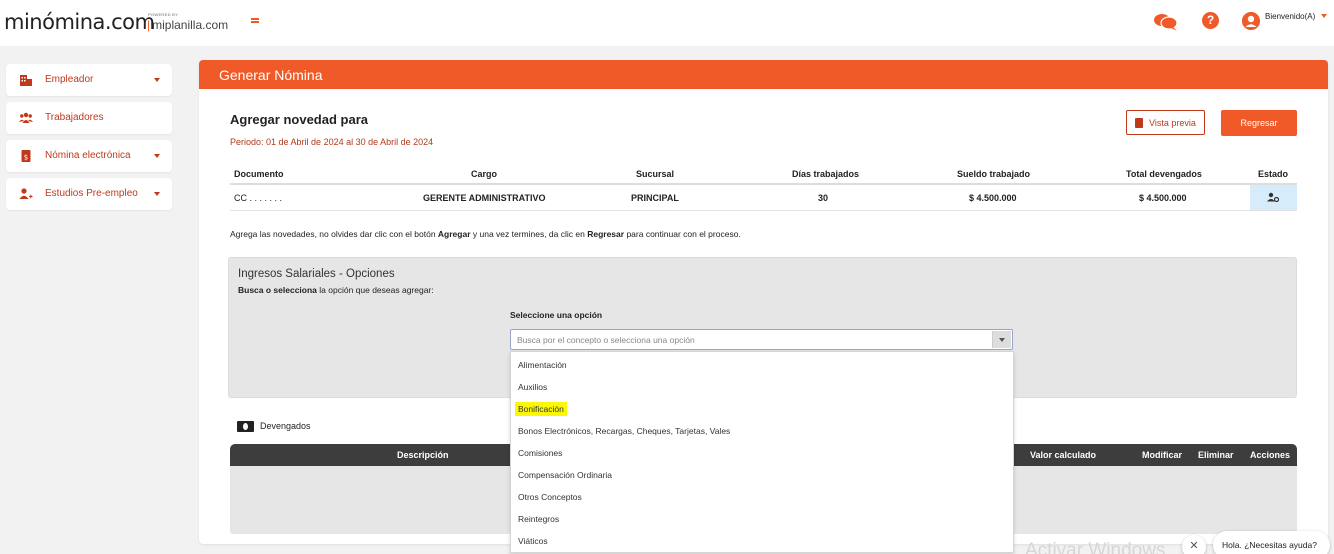 This screenshot has height=554, width=1334. What do you see at coordinates (277, 290) in the screenshot?
I see `panel-subtitle-bold: Busca o selecciona` at bounding box center [277, 290].